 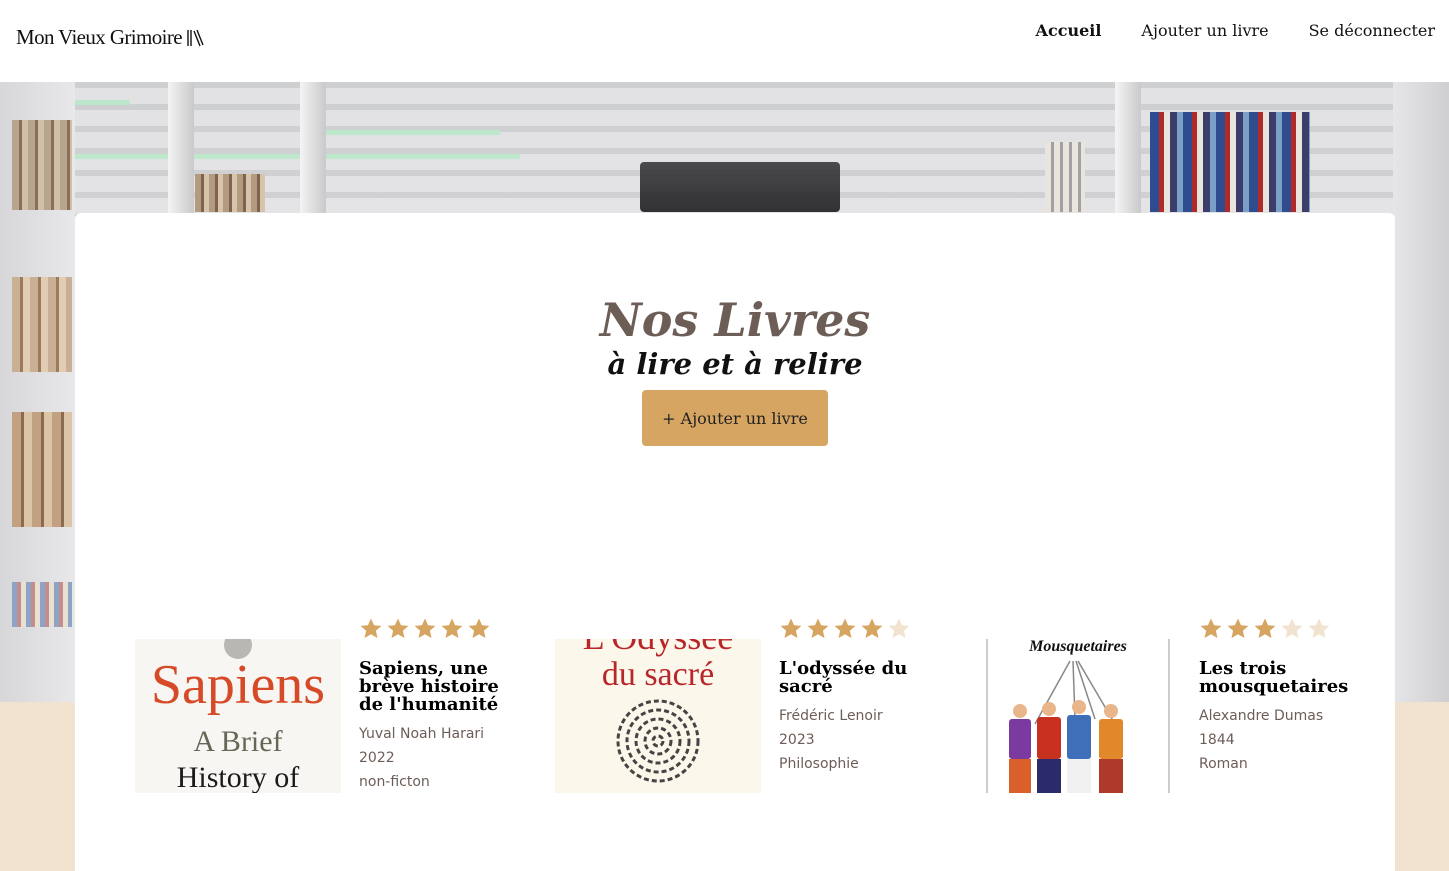 What do you see at coordinates (819, 764) in the screenshot?
I see `book-genre: Philosophie` at bounding box center [819, 764].